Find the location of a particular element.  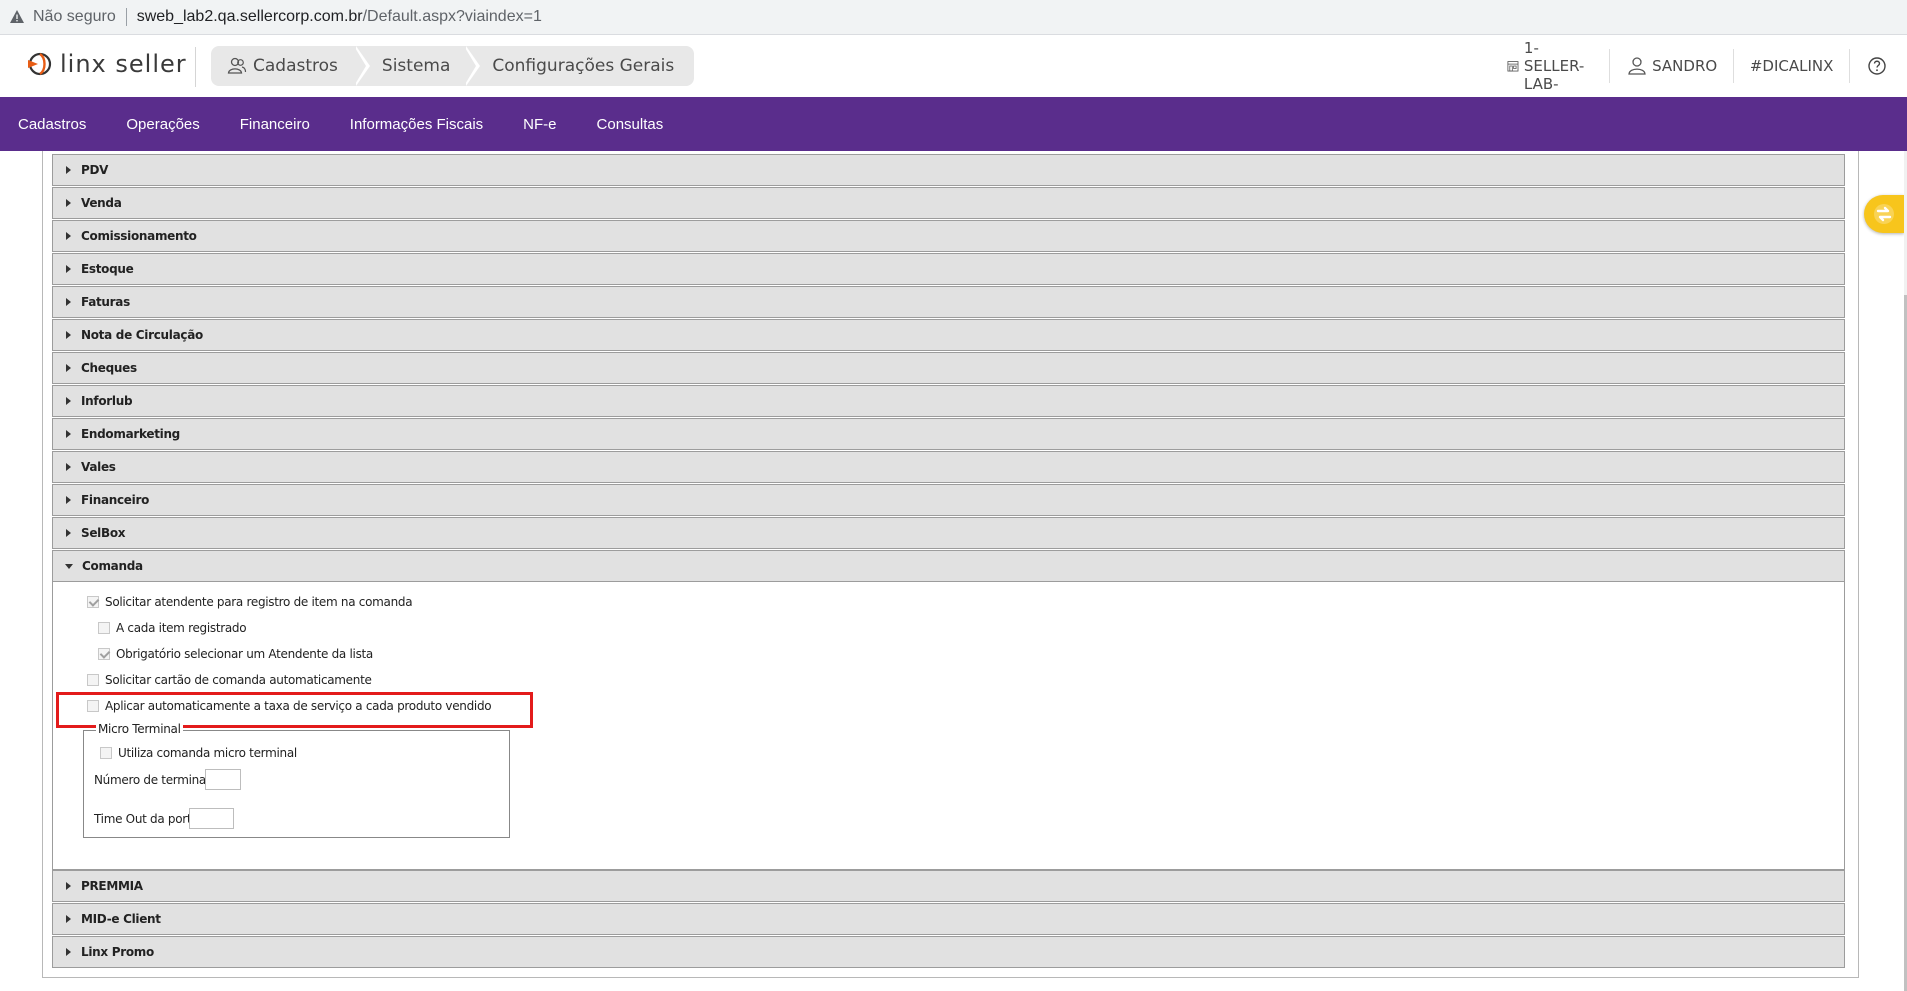

menu-operacoes: Operações is located at coordinates (162, 124).